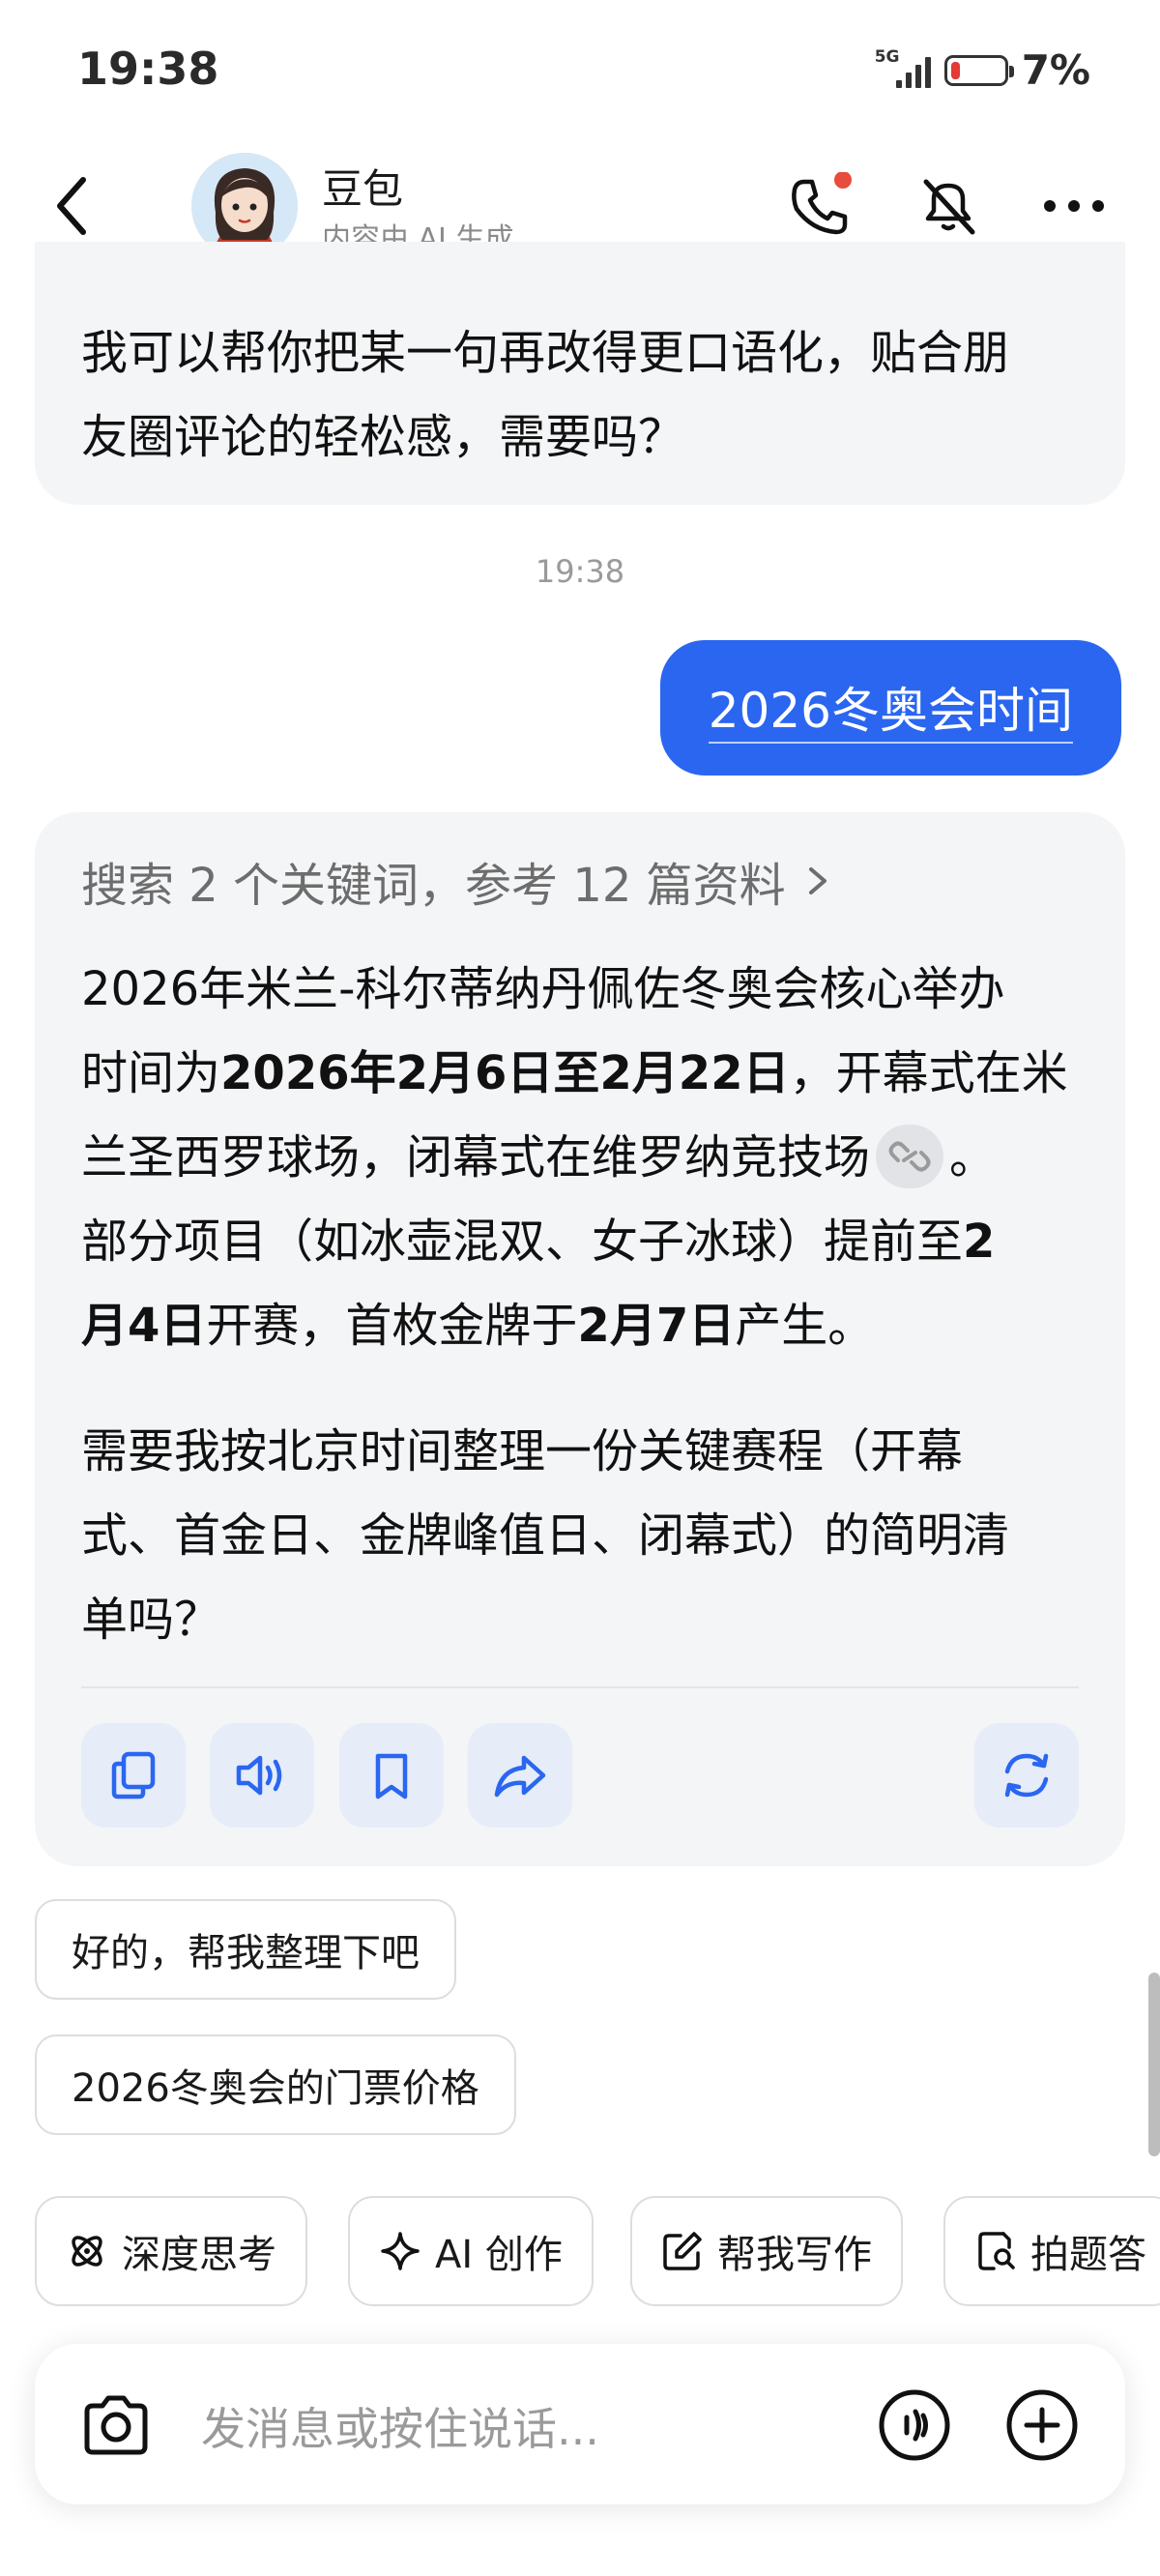  Describe the element at coordinates (767, 2251) in the screenshot. I see `tool-writing: 帮我写作` at that location.